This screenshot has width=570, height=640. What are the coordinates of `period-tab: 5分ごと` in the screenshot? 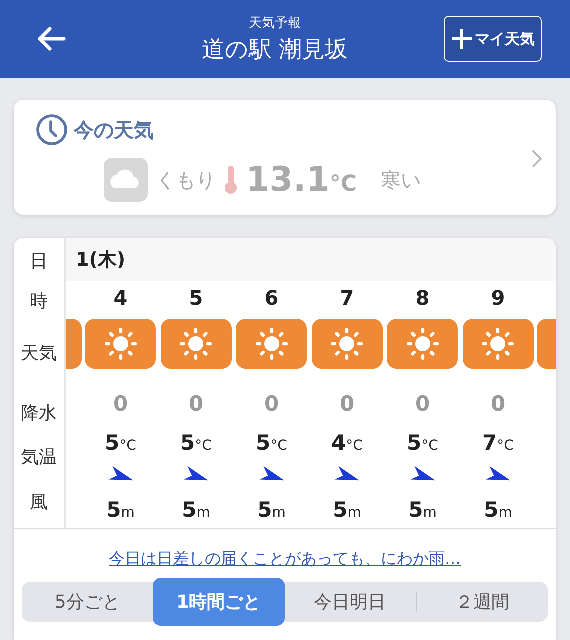 It's located at (88, 602).